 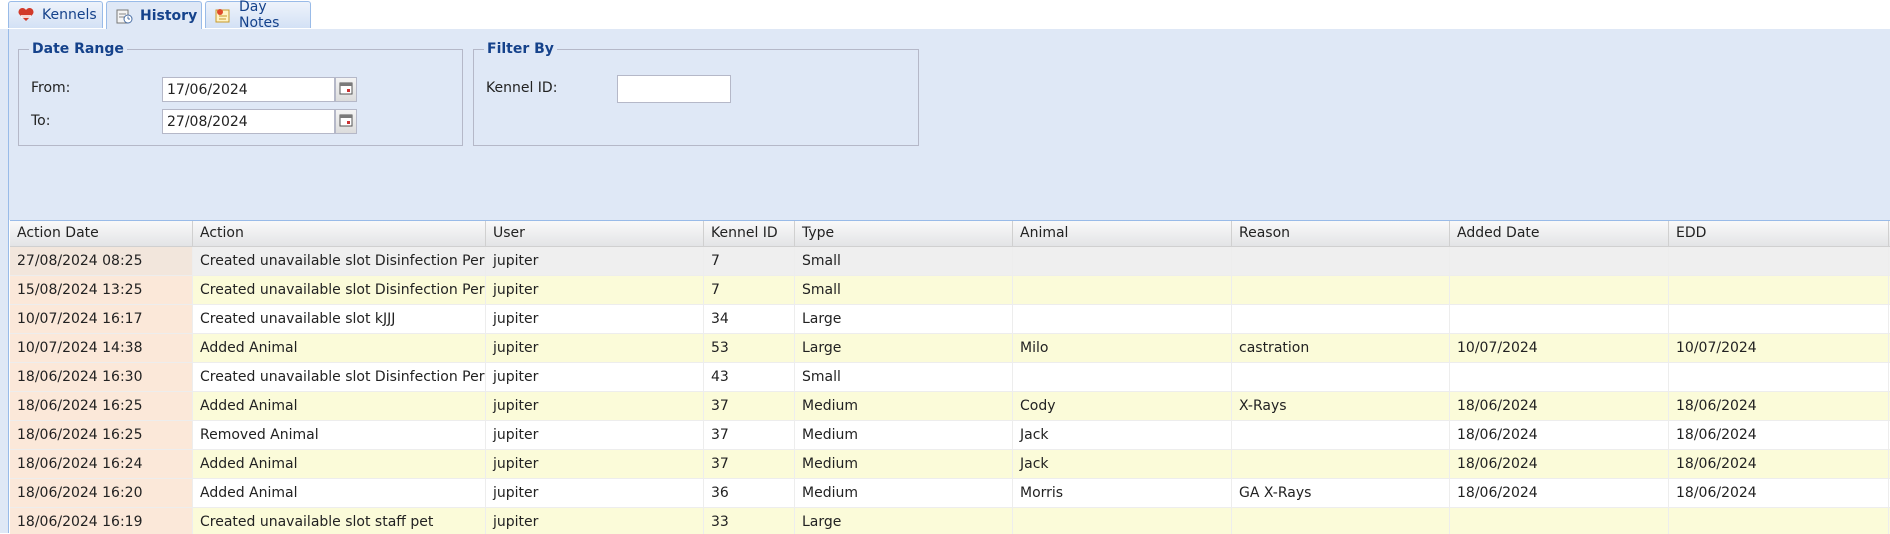 I want to click on col-action-cell: Created unavailable slot kJJJ, so click(x=339, y=319).